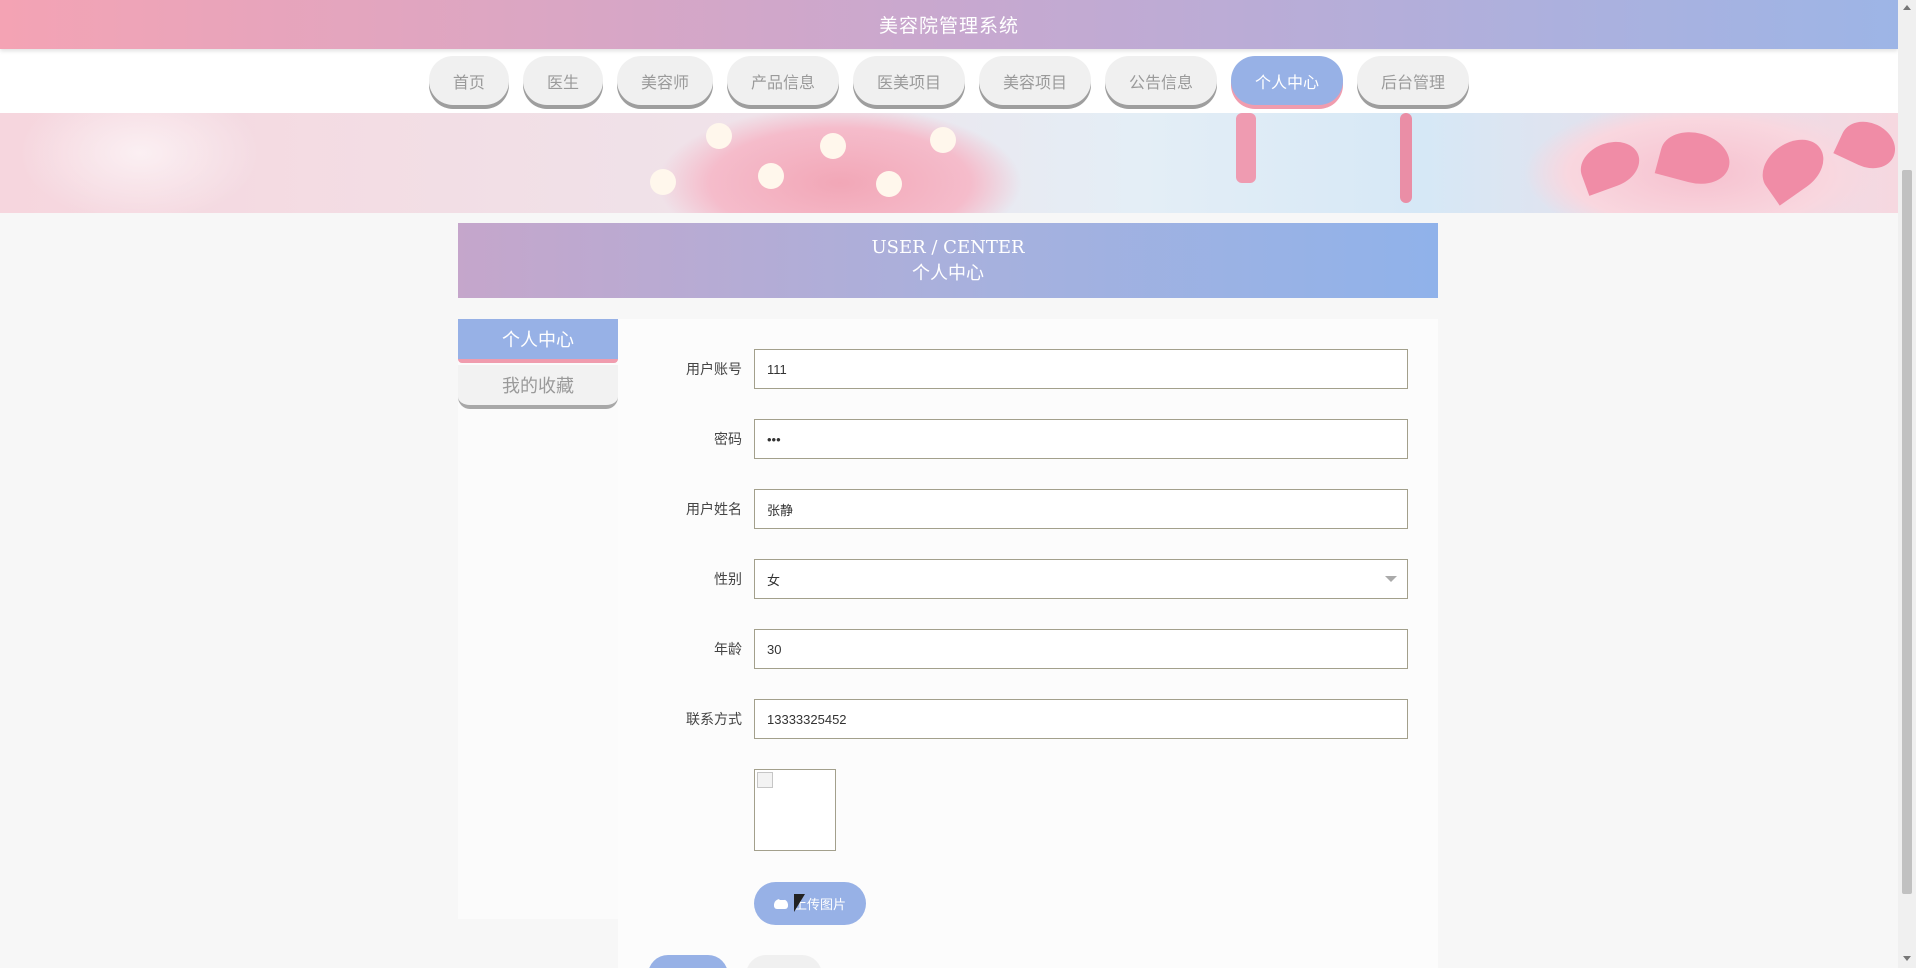 This screenshot has height=968, width=1916. What do you see at coordinates (765, 780) in the screenshot?
I see `broken-image-icon` at bounding box center [765, 780].